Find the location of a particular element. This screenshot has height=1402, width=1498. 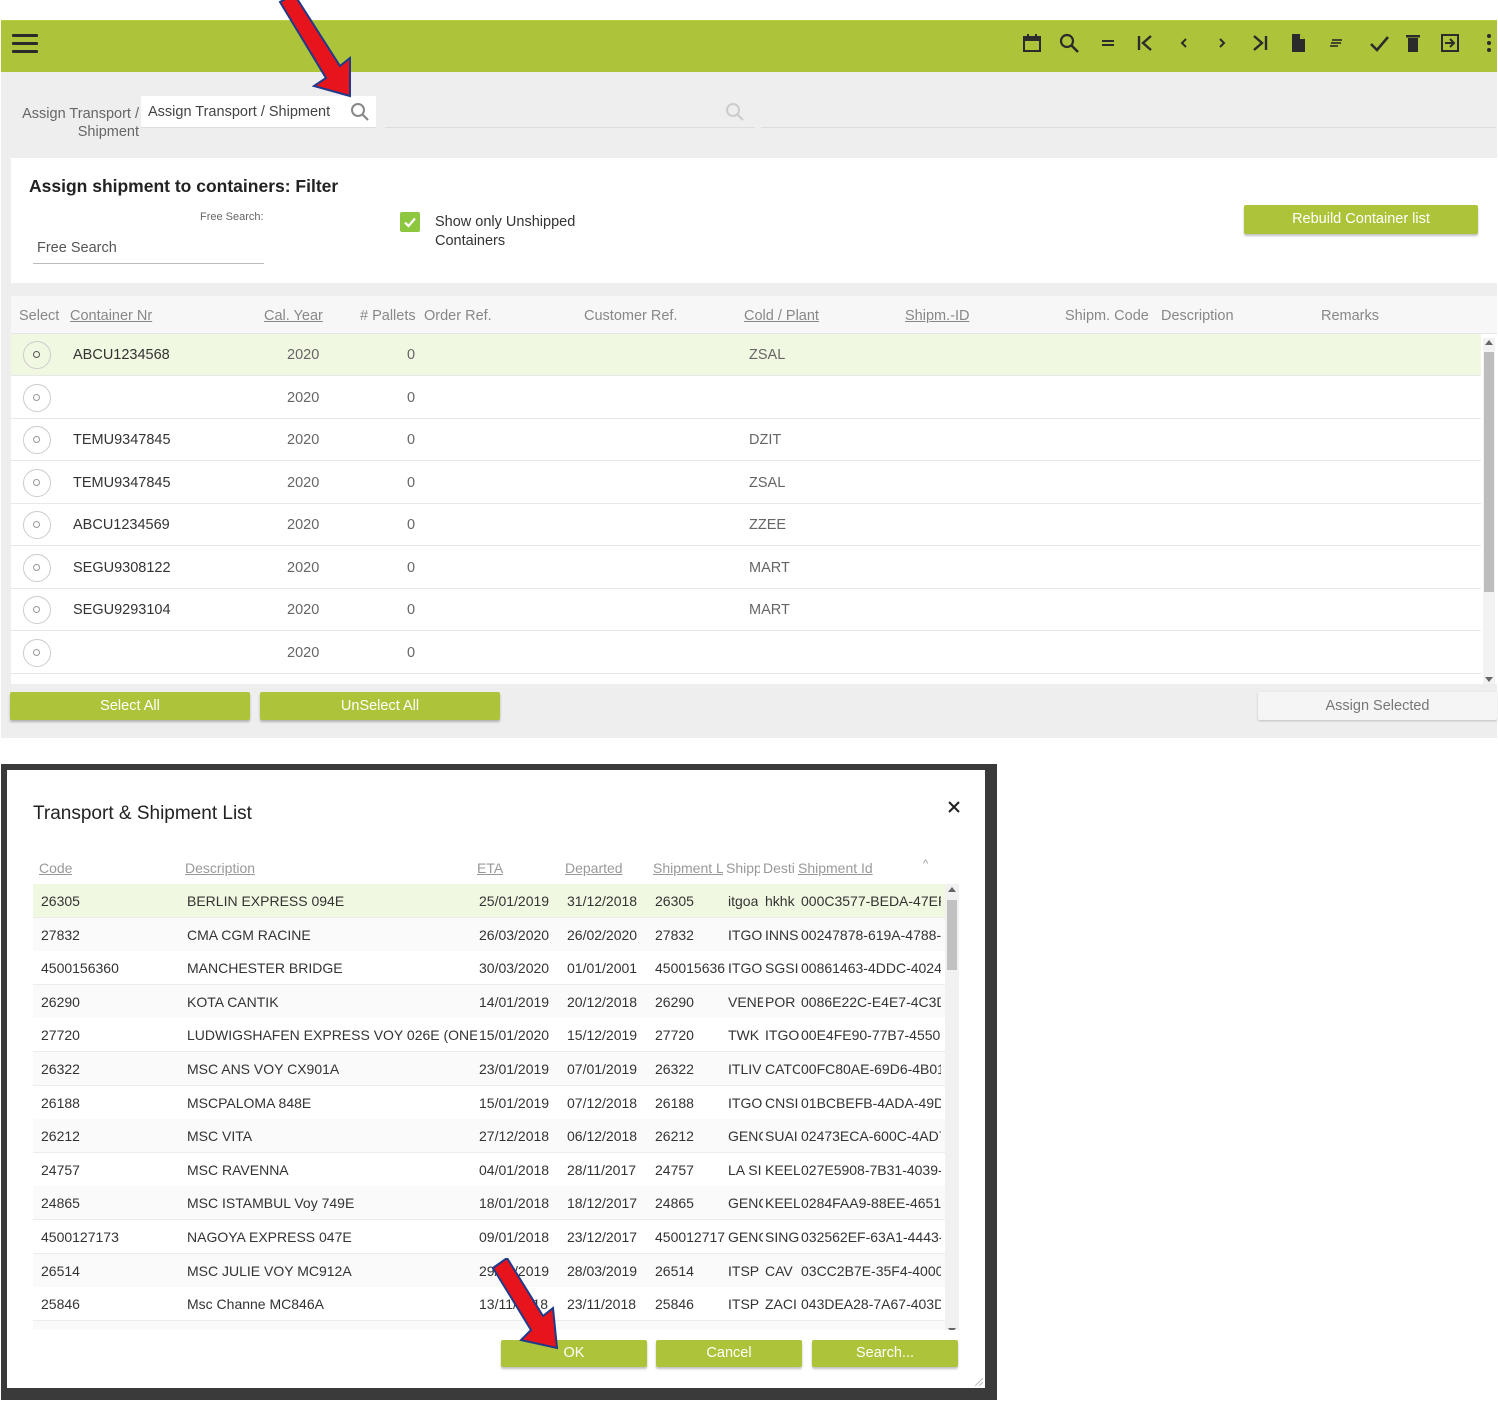

cell-shipment-l: 25846 is located at coordinates (674, 1304).